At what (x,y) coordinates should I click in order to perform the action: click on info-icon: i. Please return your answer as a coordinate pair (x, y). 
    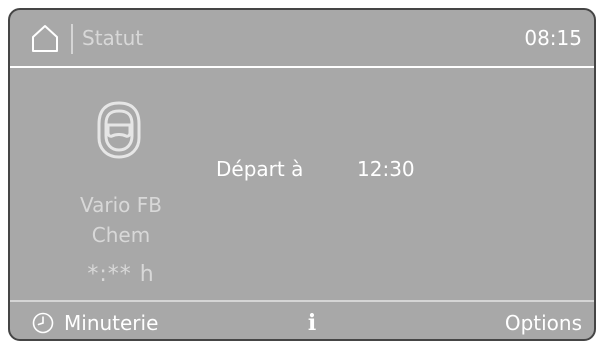
    Looking at the image, I should click on (312, 323).